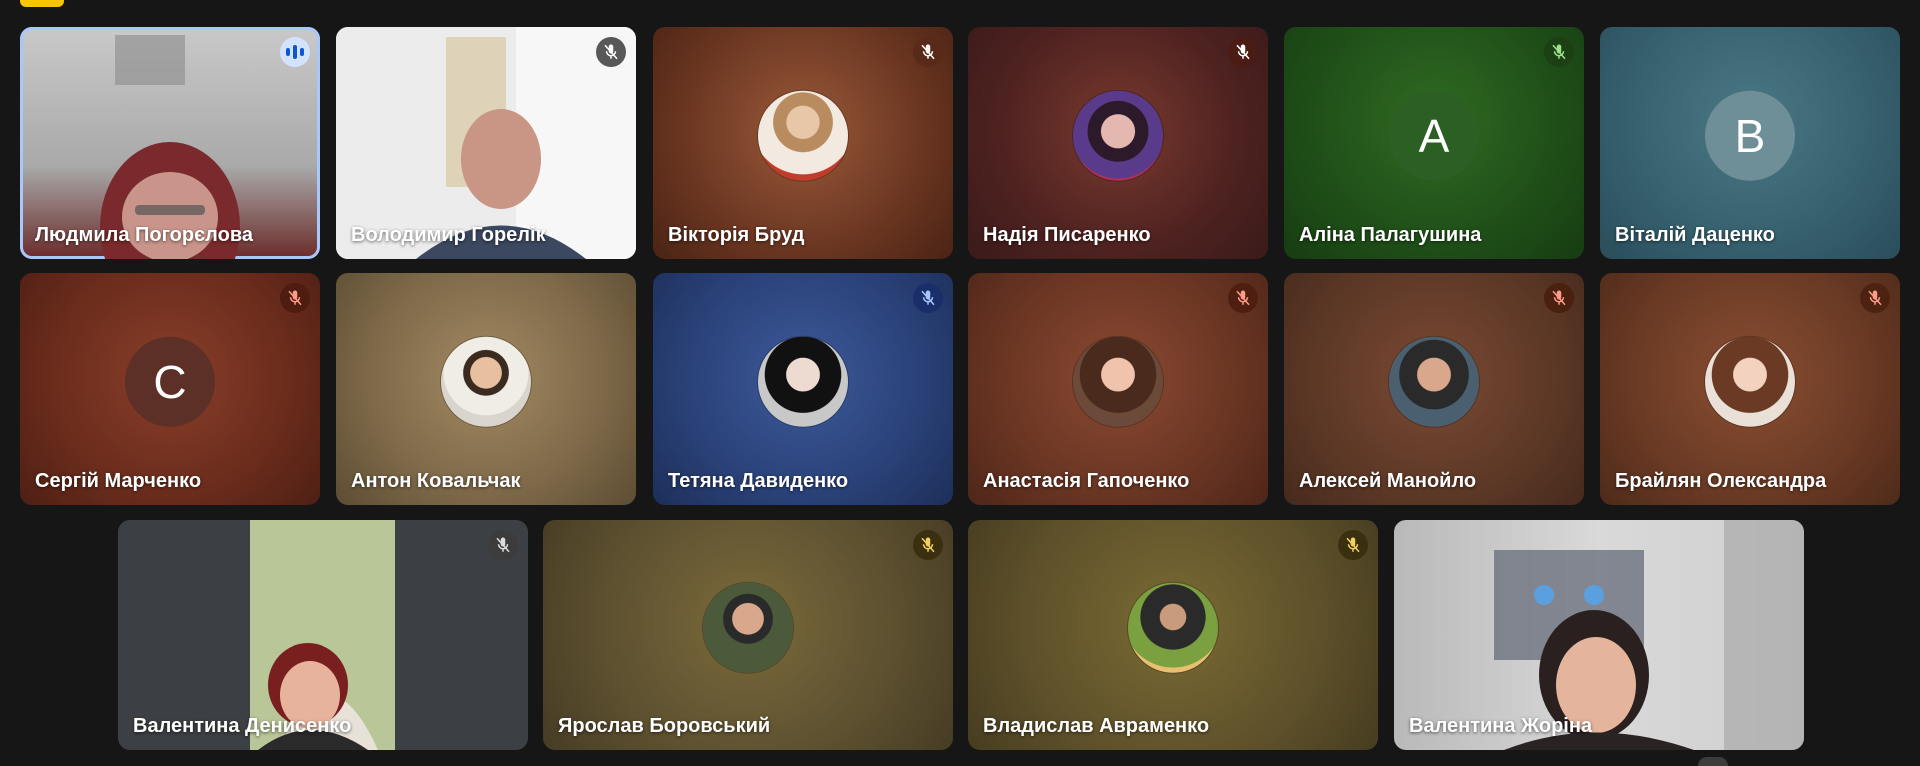 This screenshot has width=1920, height=766. Describe the element at coordinates (1390, 235) in the screenshot. I see `participant-name: Аліна Палагушина` at that location.